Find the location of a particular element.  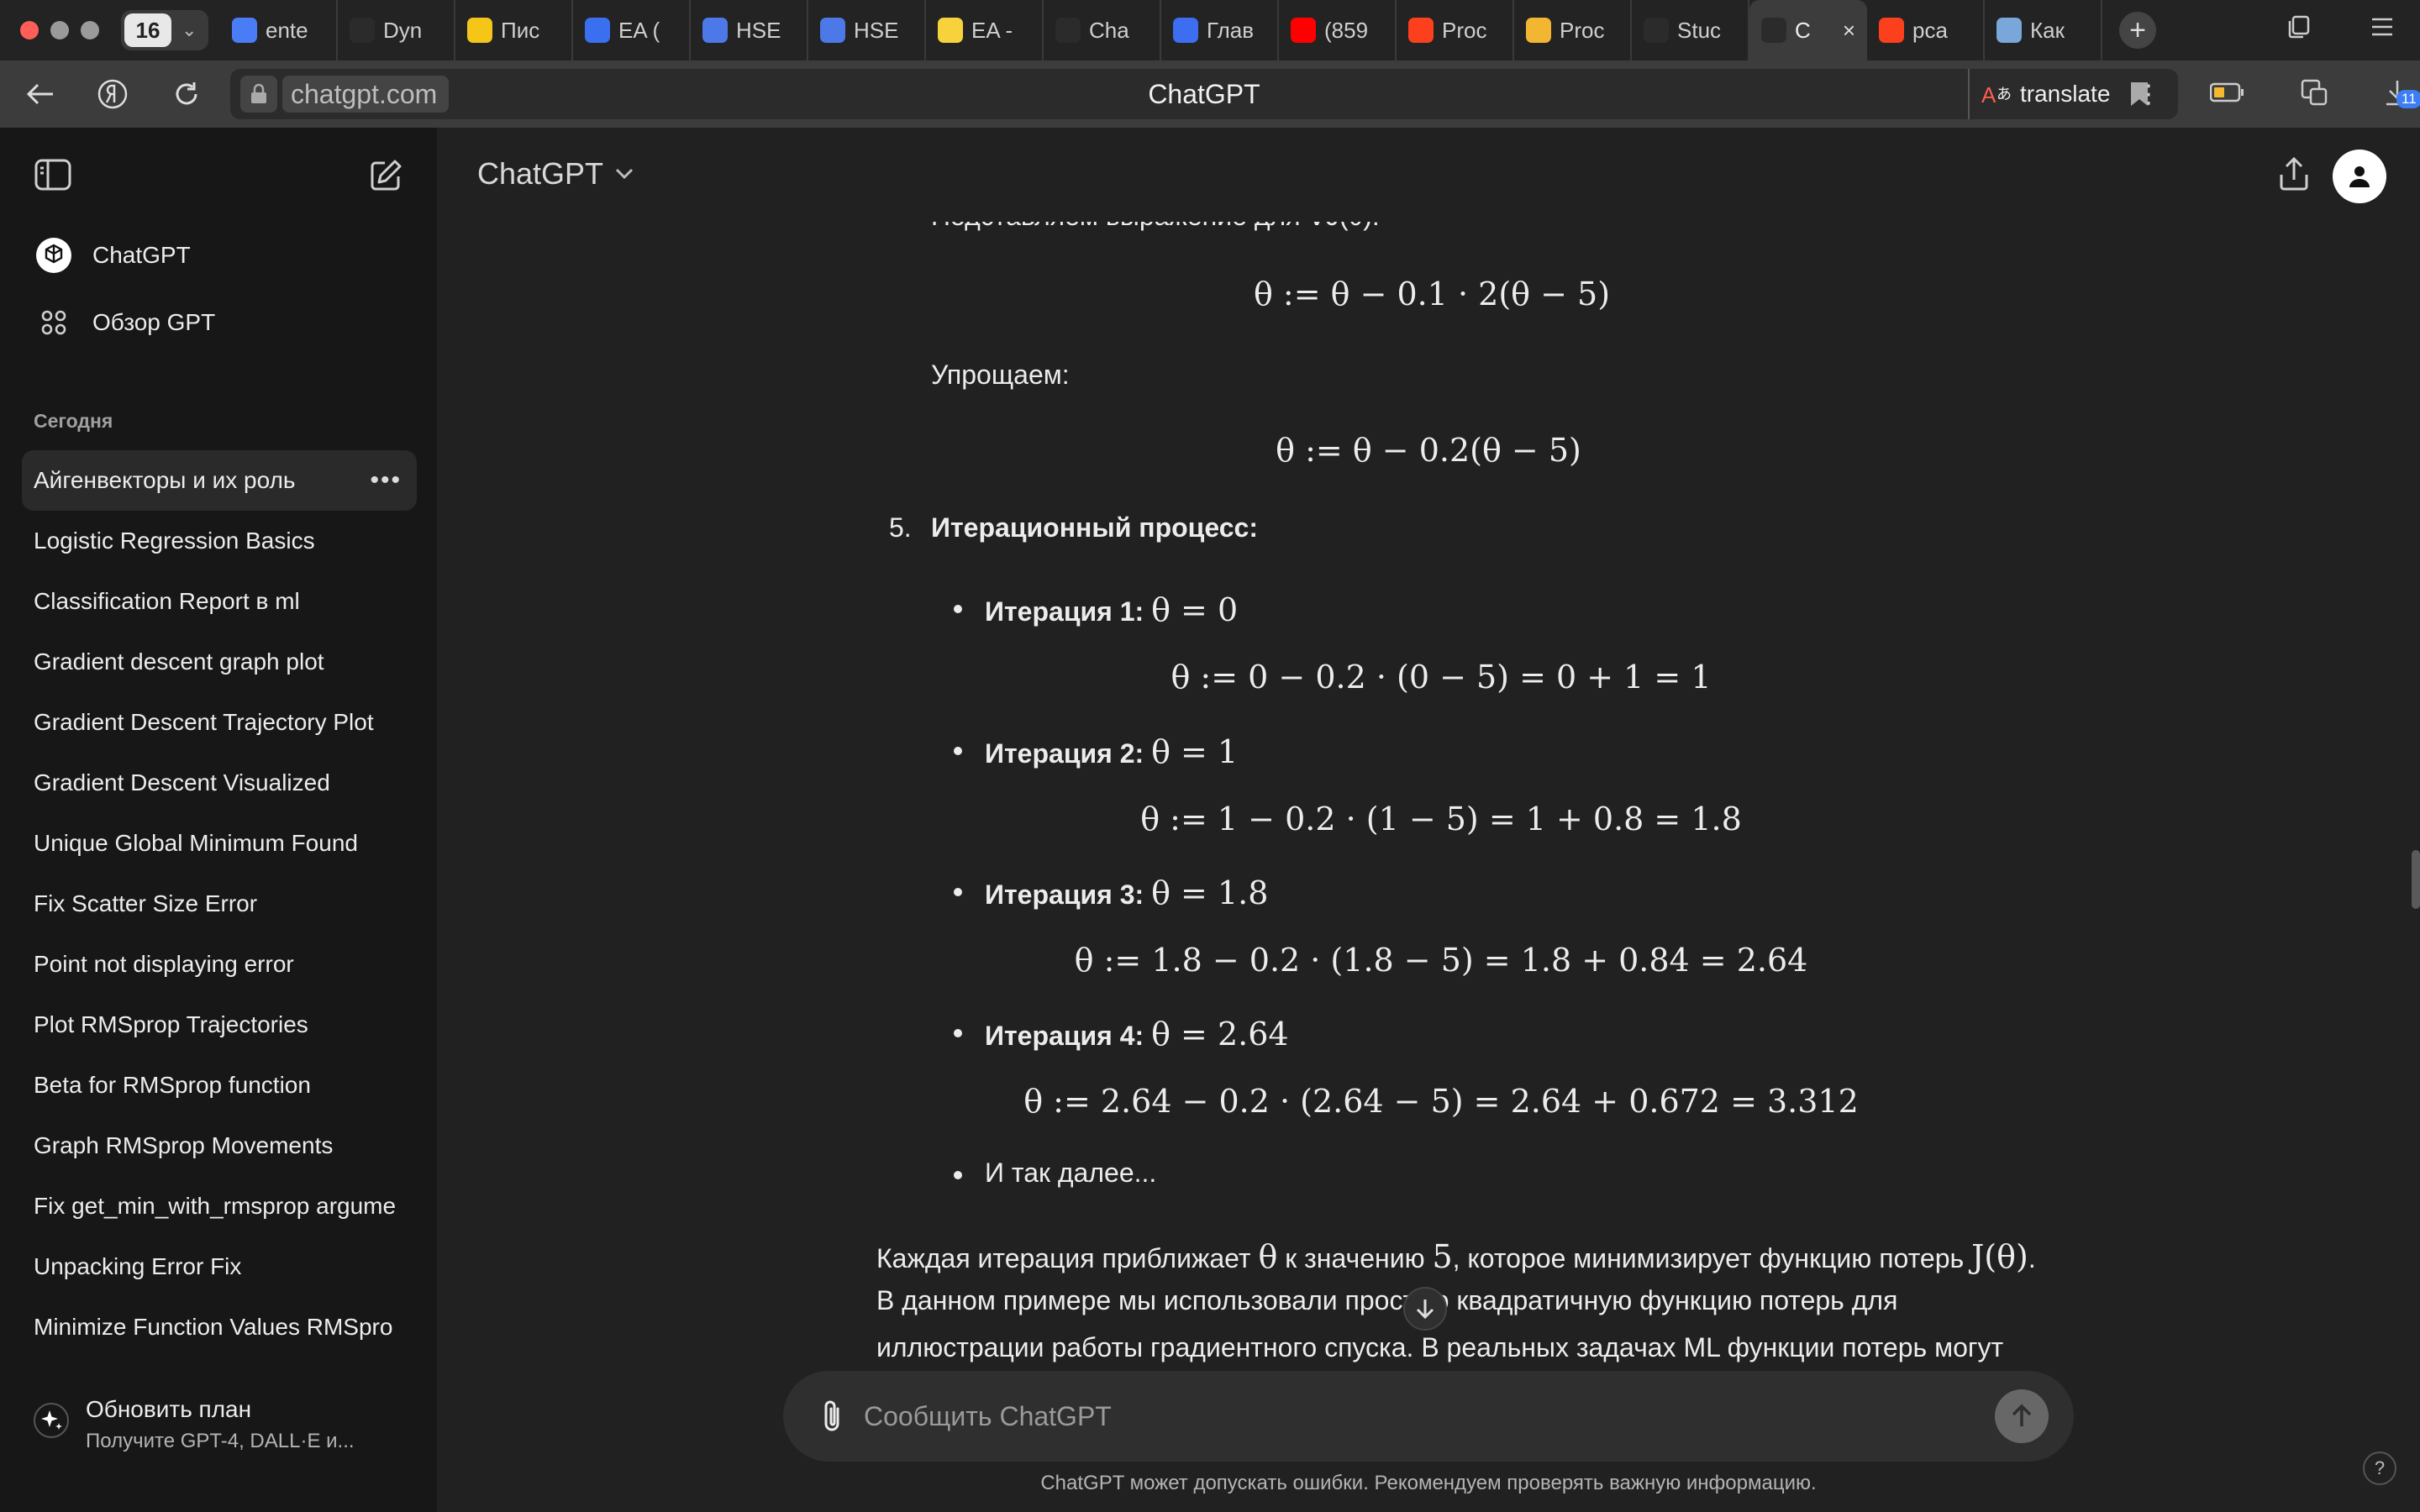

tab-count-button: 16 ⌄ is located at coordinates (165, 30).